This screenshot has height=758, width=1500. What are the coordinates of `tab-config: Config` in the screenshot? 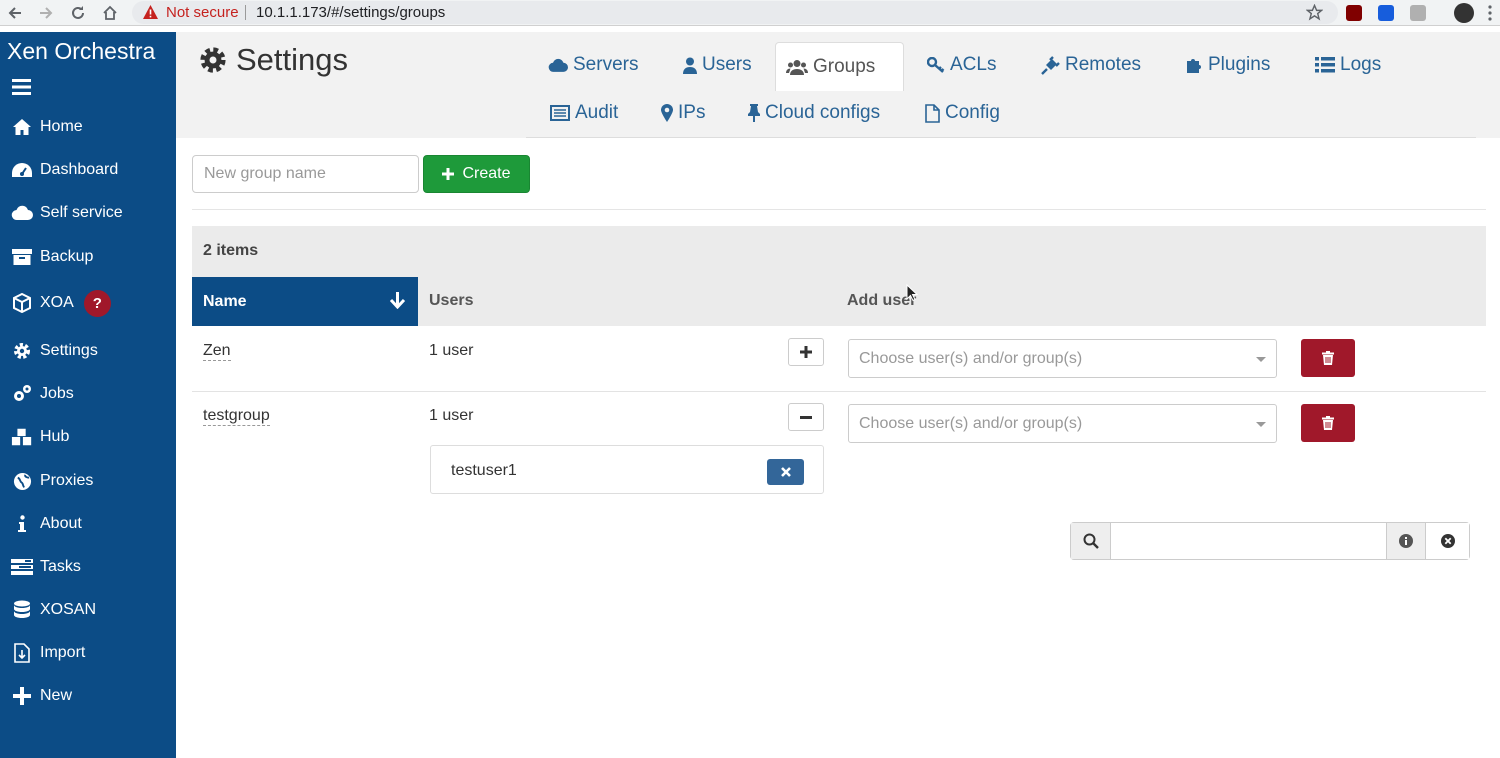 It's located at (962, 113).